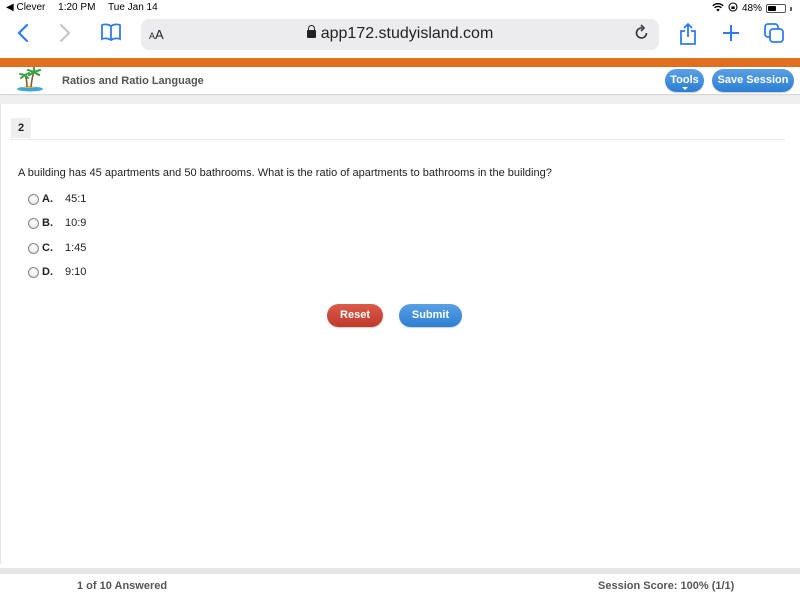 The width and height of the screenshot is (800, 600). I want to click on battery-percent: 48%, so click(751, 8).